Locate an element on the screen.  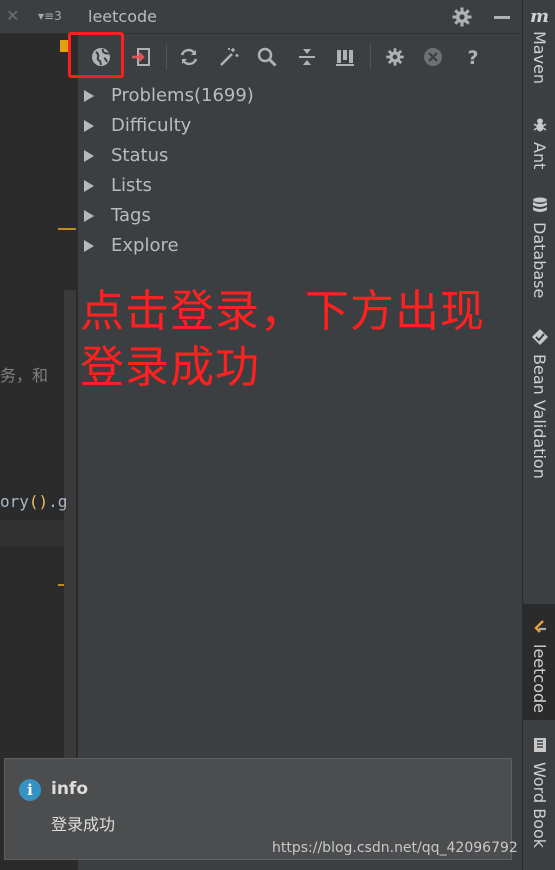
tree-node-label: Problems(1699) is located at coordinates (182, 95).